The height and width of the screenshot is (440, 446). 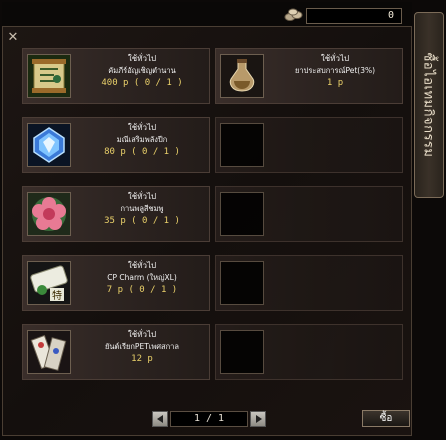 I want to click on item-name: CP Charm (ใหญ่XL), so click(x=142, y=277).